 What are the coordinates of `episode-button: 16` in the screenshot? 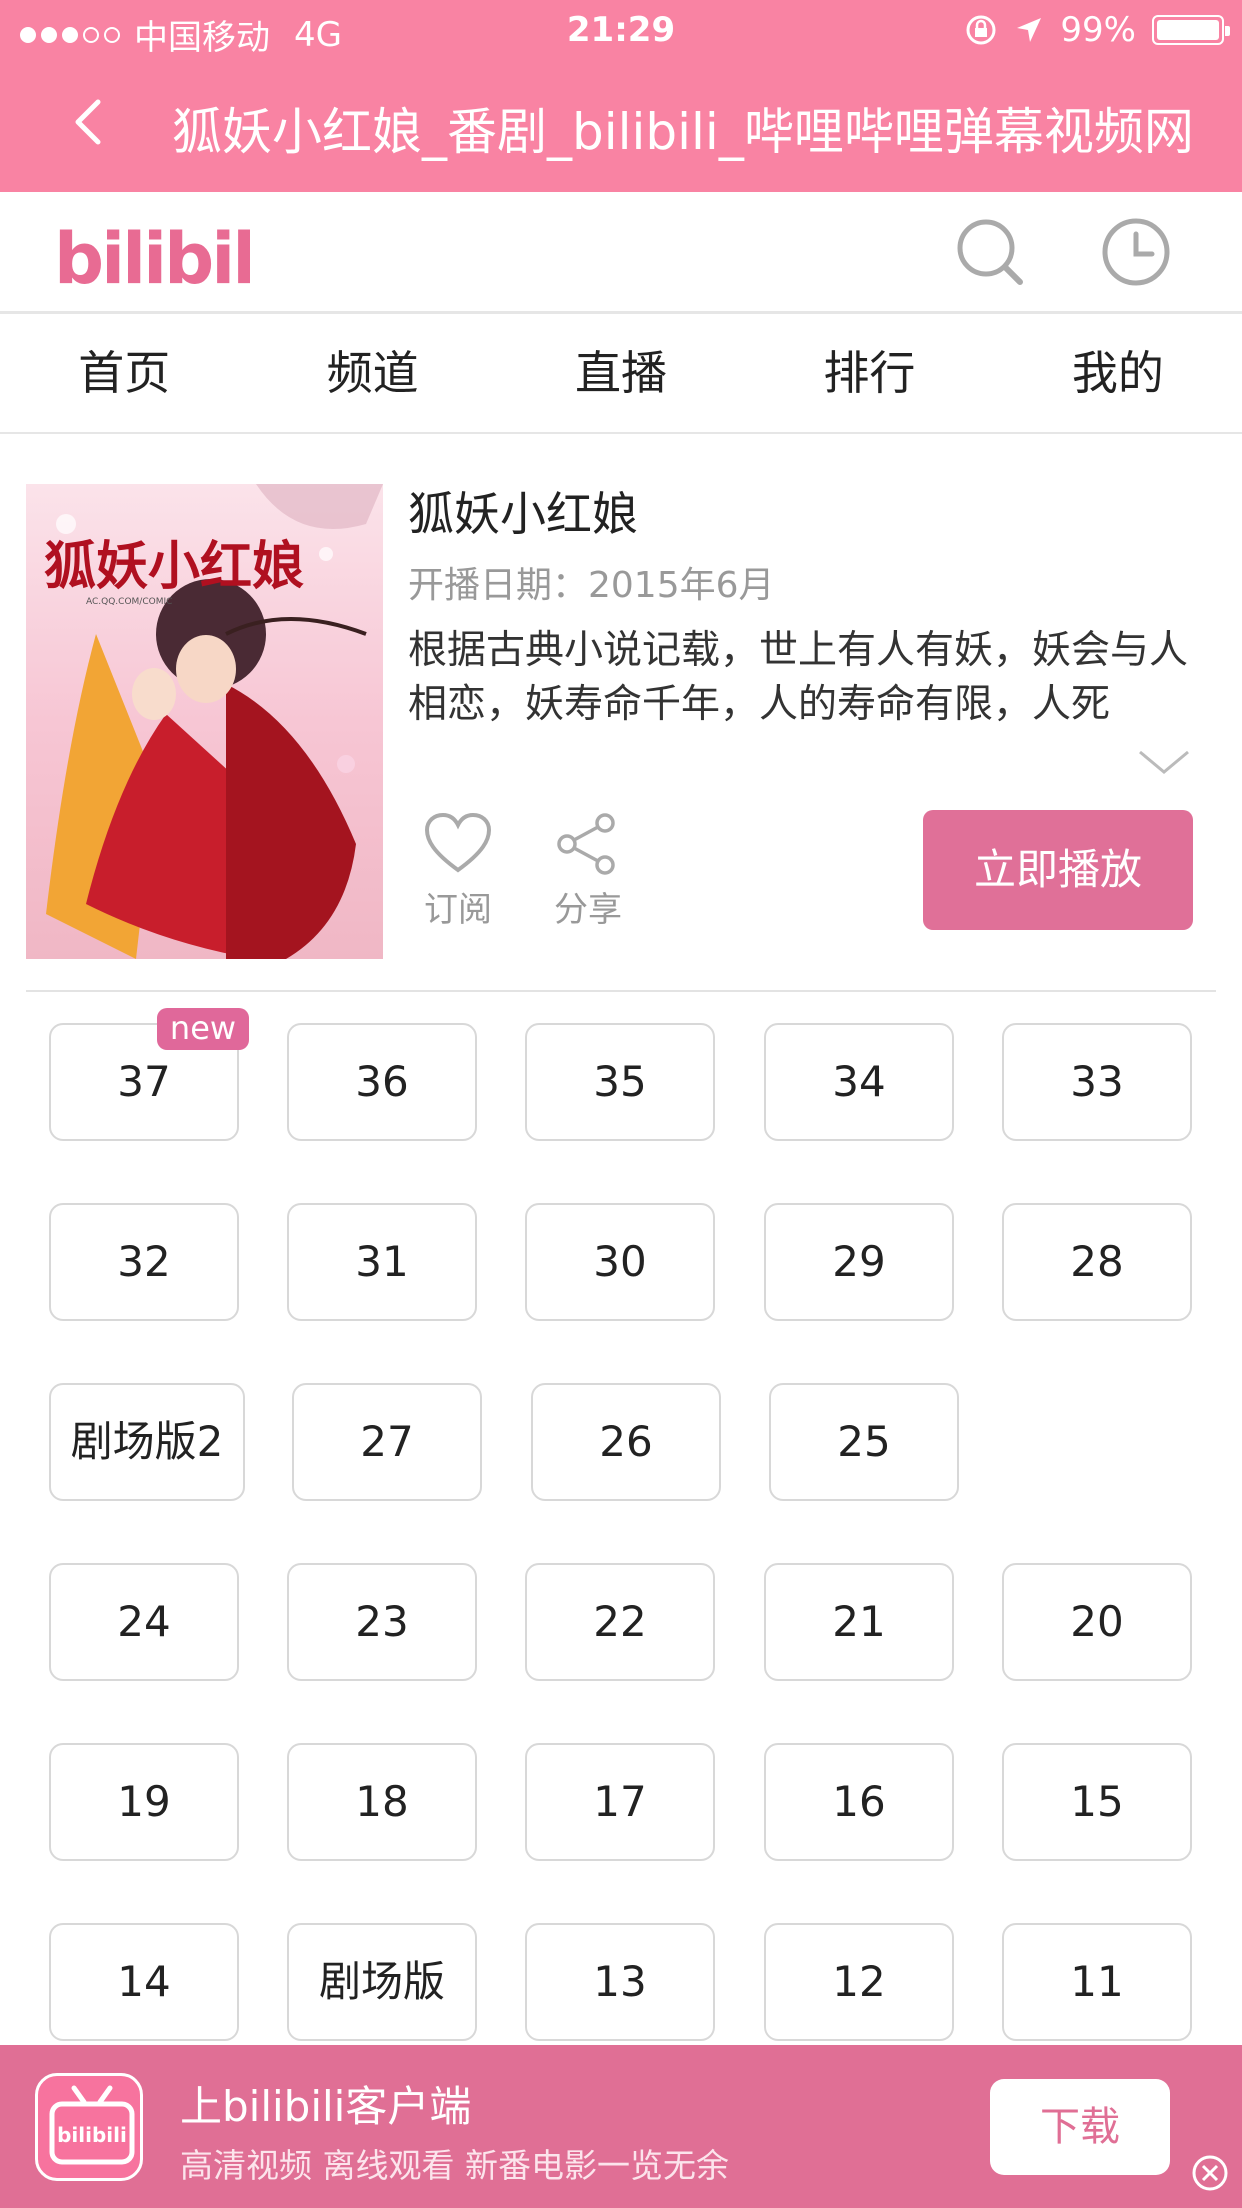 It's located at (859, 1802).